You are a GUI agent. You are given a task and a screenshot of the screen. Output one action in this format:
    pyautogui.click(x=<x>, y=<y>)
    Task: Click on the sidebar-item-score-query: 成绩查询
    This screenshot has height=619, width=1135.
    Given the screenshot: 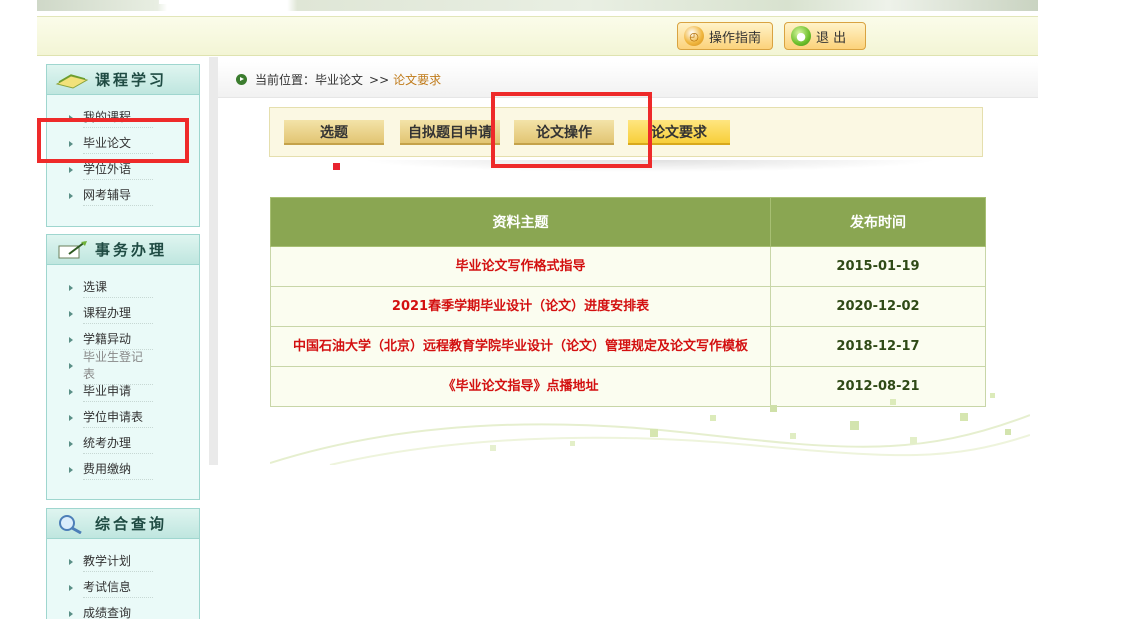 What is the action you would take?
    pyautogui.click(x=123, y=610)
    